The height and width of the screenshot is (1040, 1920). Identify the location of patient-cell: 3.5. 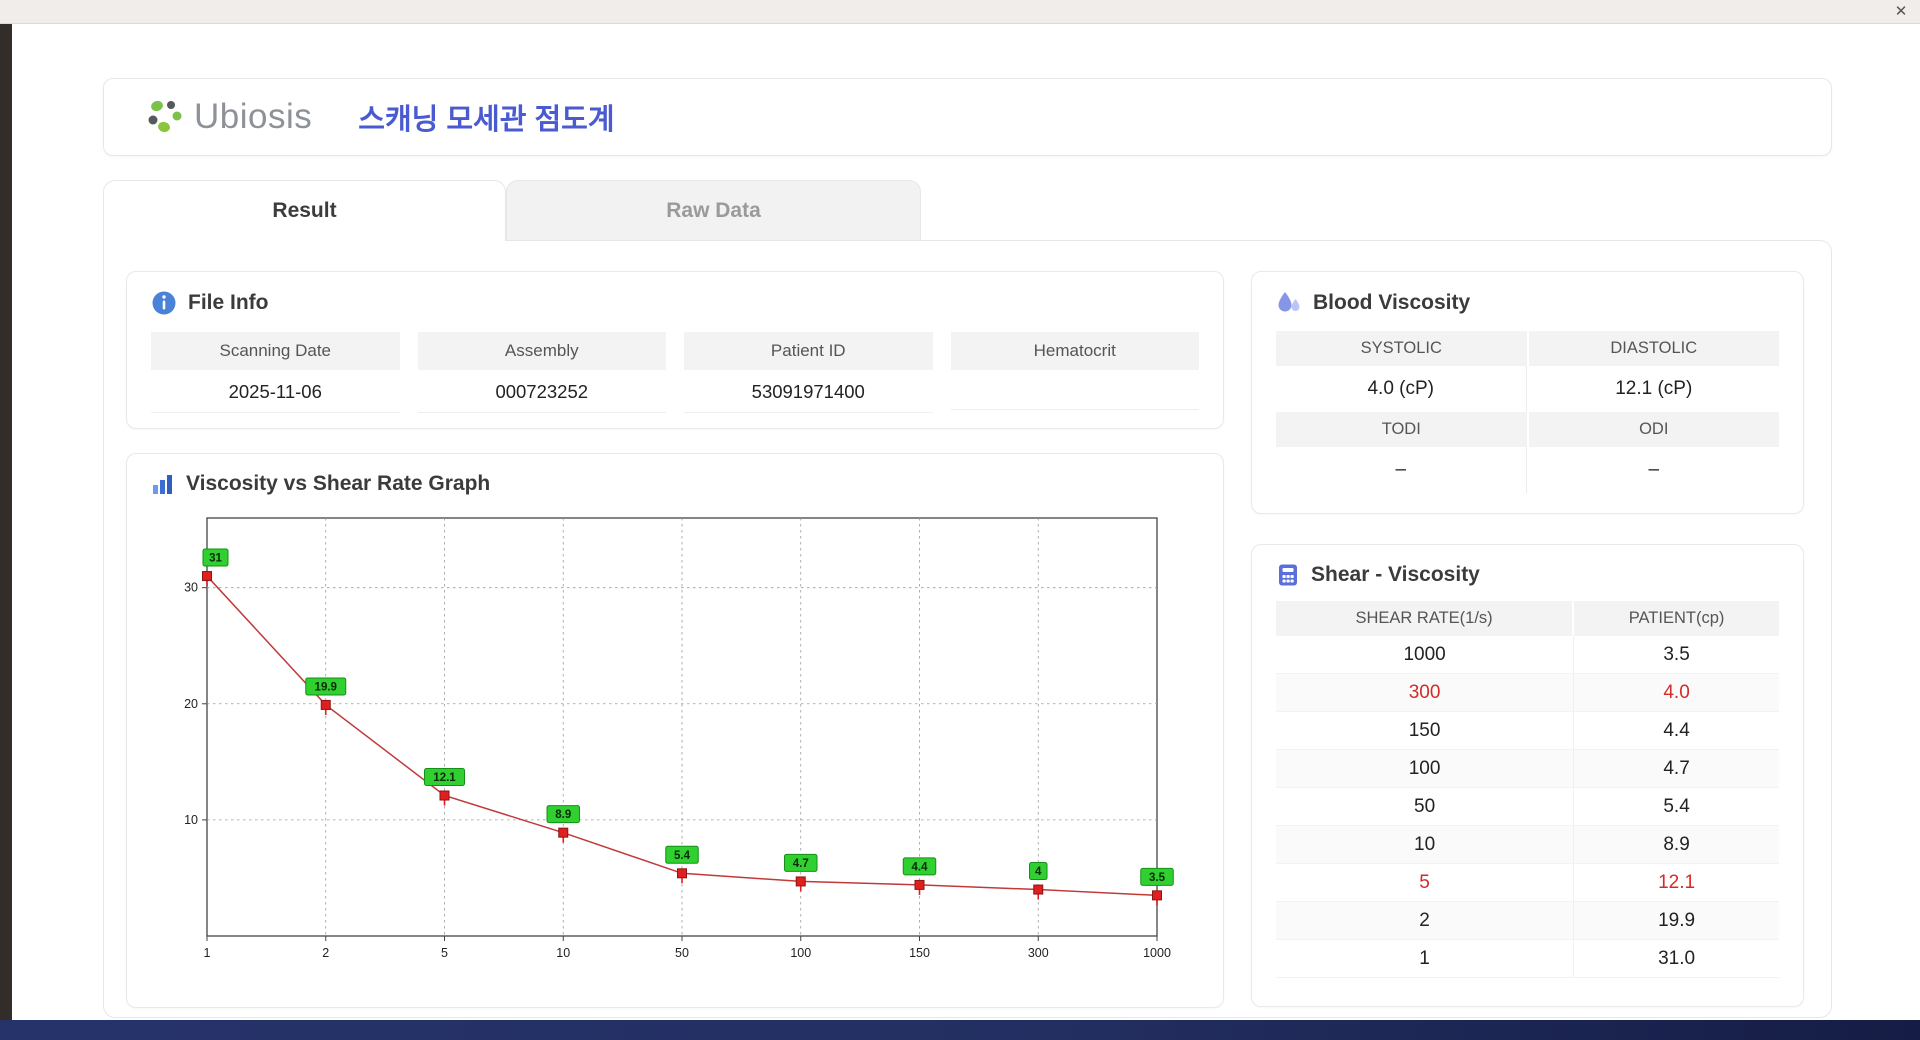
(1676, 655).